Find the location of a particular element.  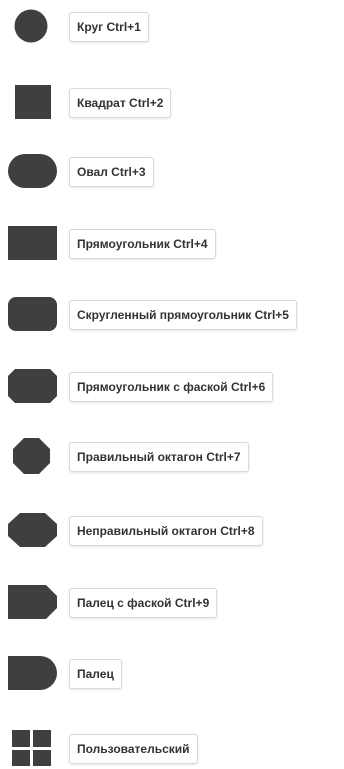

regular-octagon-icon is located at coordinates (33, 456).